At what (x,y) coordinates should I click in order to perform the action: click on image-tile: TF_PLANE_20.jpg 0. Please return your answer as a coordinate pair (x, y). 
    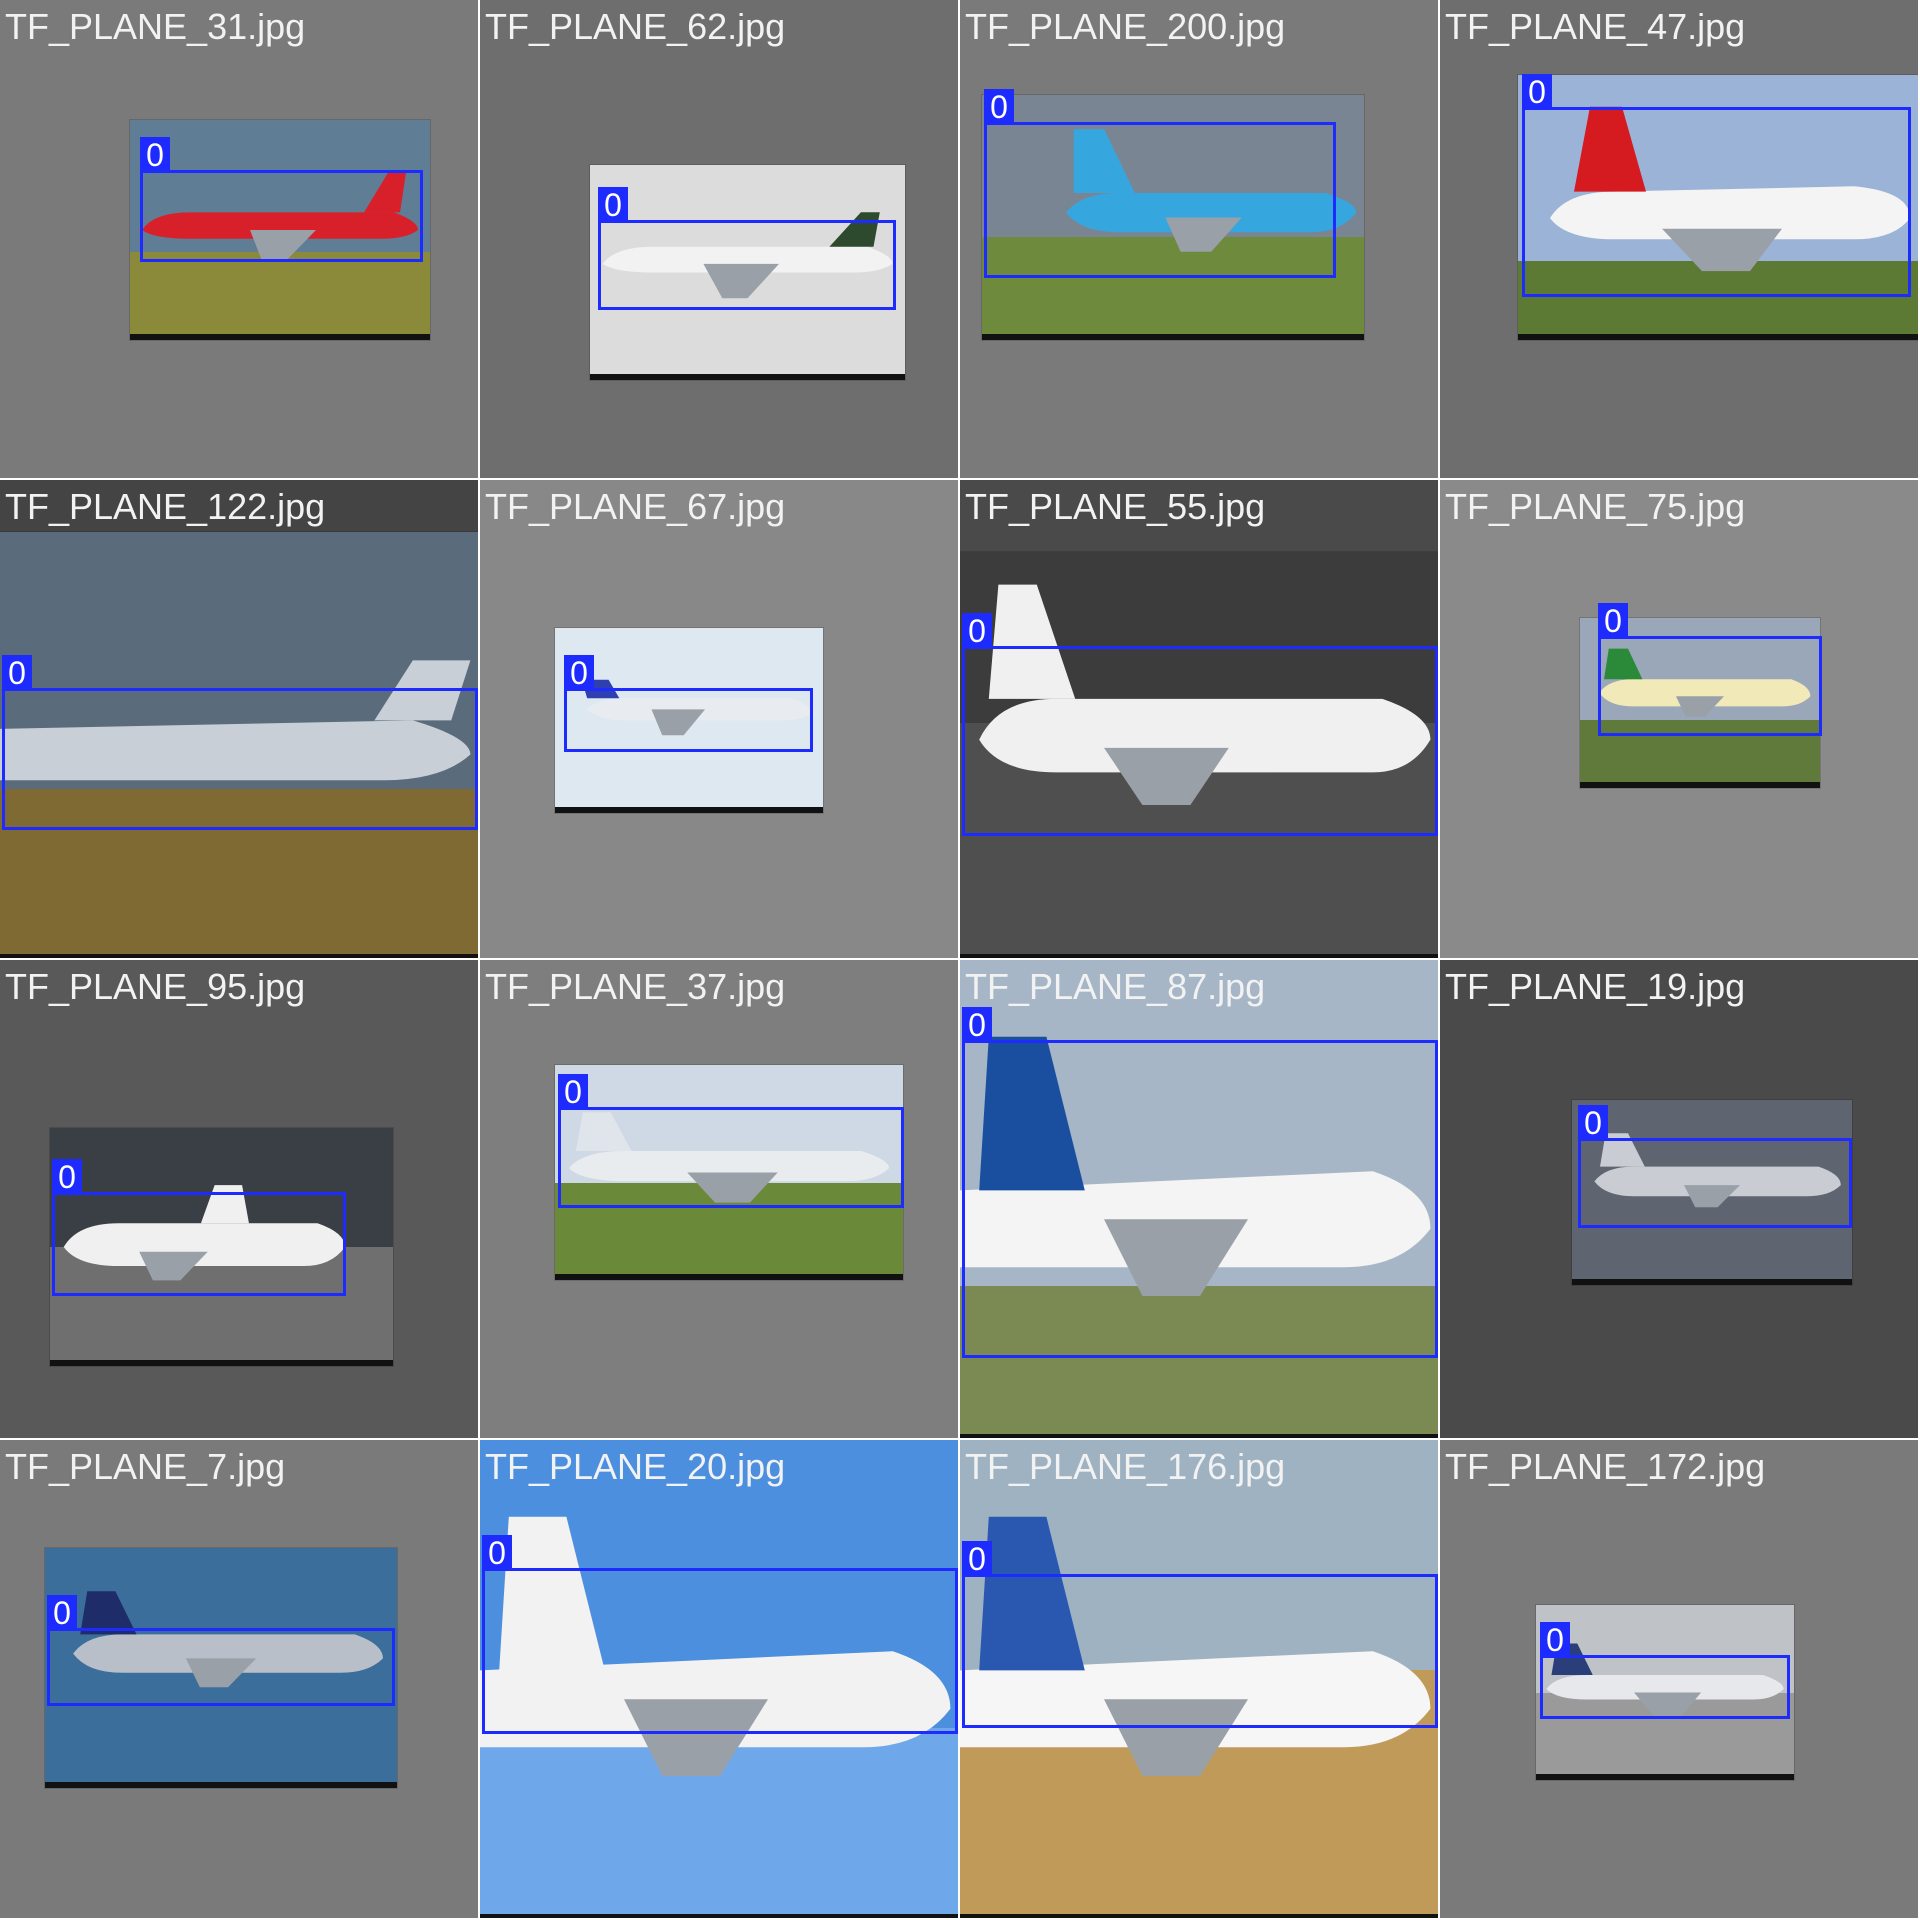
    Looking at the image, I should click on (720, 1680).